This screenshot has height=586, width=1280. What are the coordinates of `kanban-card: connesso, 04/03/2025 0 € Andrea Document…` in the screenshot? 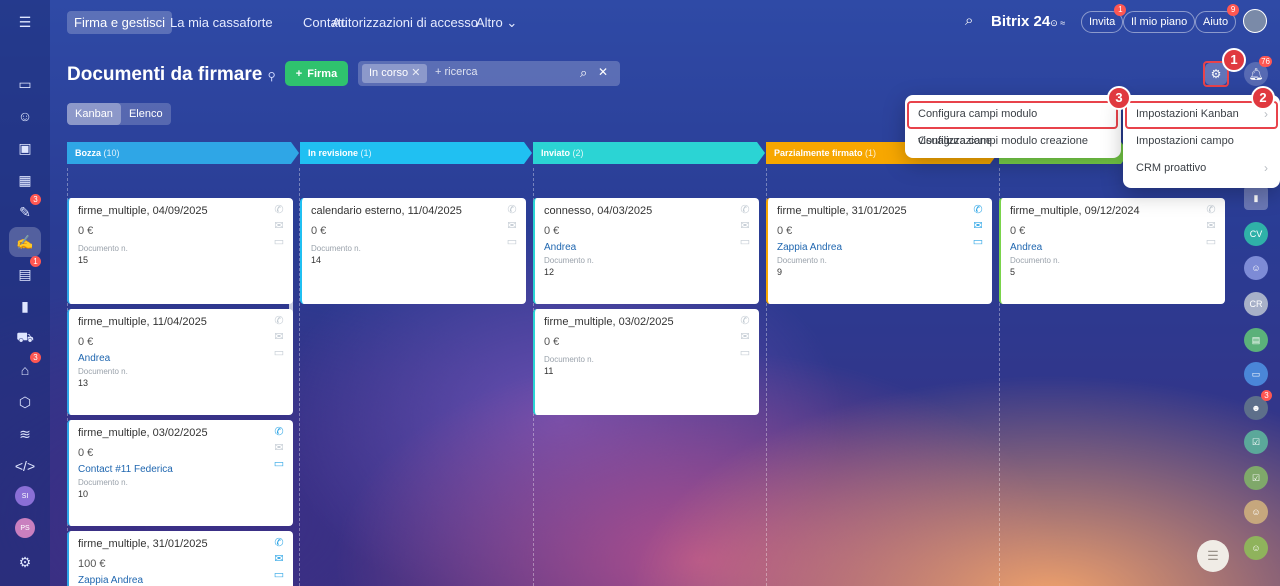 It's located at (646, 251).